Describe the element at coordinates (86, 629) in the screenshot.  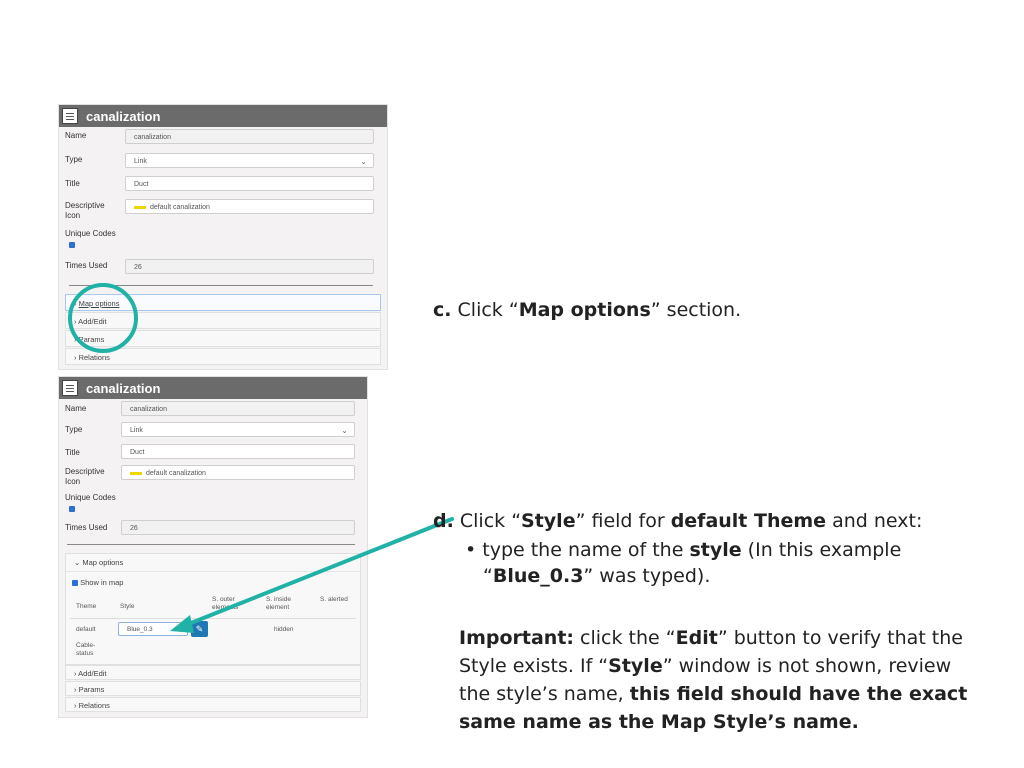
I see `theme-cell: default` at that location.